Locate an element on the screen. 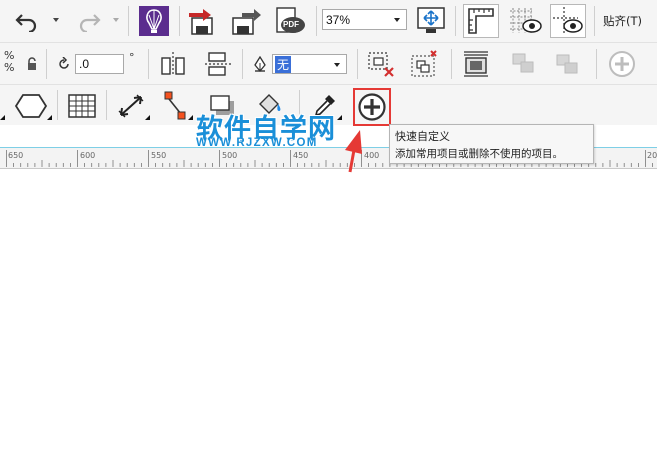  property-bar: % % .0 ° 无 is located at coordinates (328, 64).